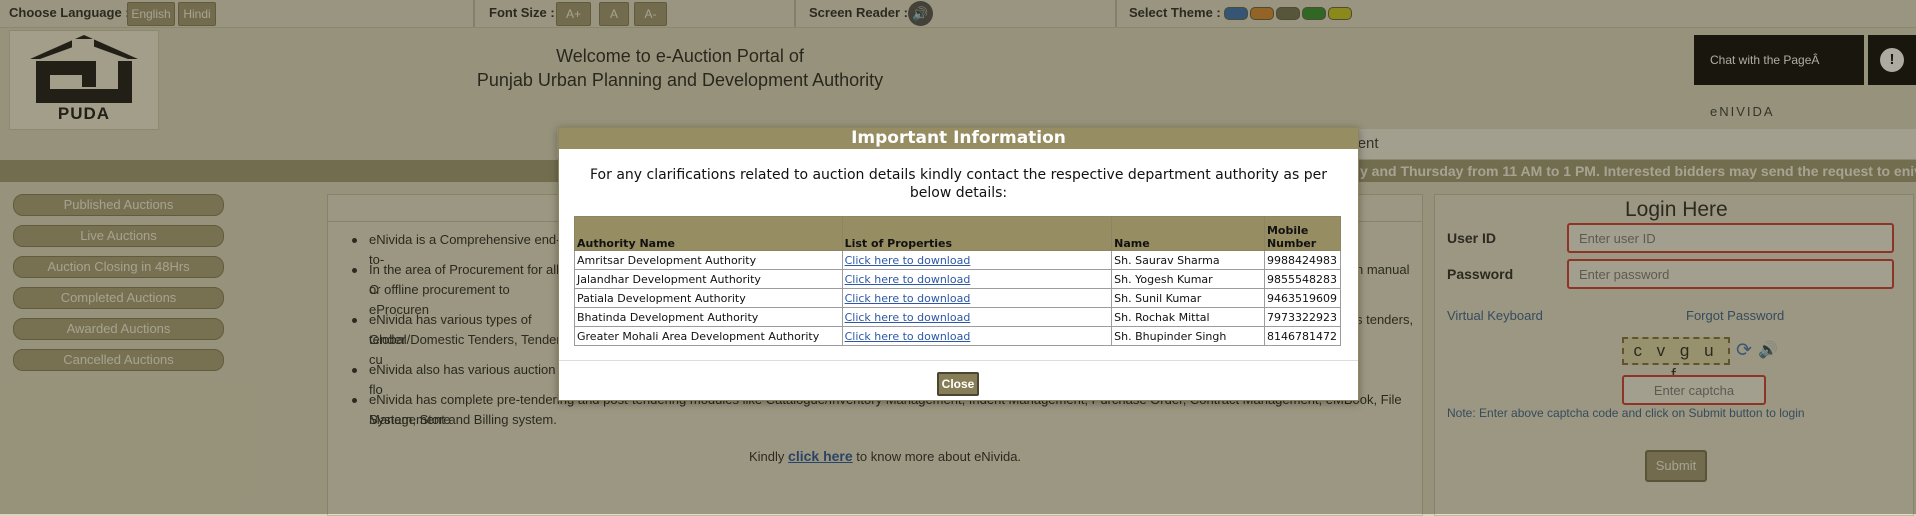 This screenshot has width=1916, height=516. Describe the element at coordinates (1188, 336) in the screenshot. I see `contact-name-cell: Sh. Bhupinder Singh` at that location.